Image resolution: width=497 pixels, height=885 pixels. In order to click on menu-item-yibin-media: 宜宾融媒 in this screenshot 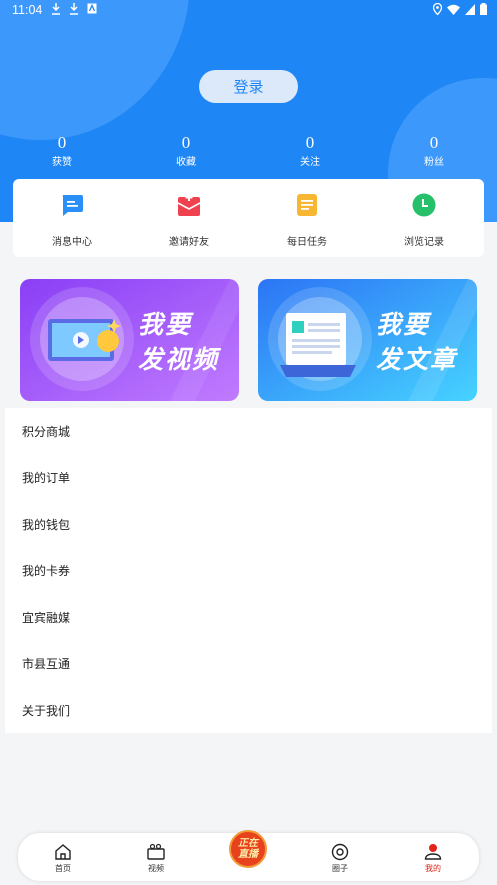, I will do `click(248, 617)`.